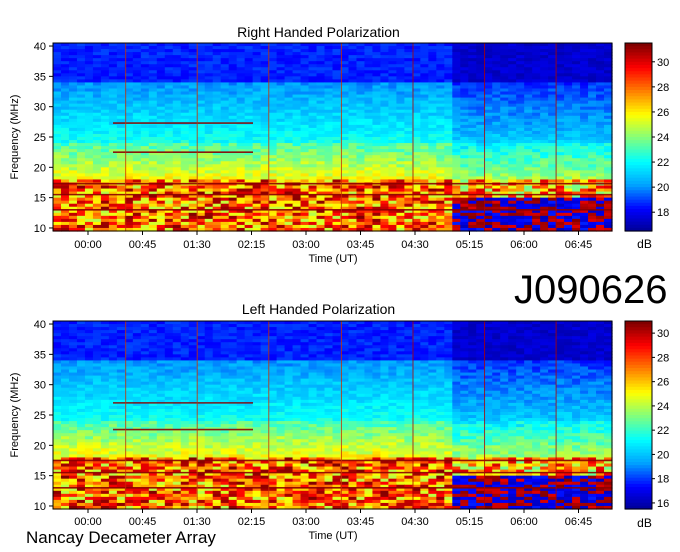 This screenshot has width=680, height=552. What do you see at coordinates (306, 245) in the screenshot?
I see `x-tick-label: 03:00` at bounding box center [306, 245].